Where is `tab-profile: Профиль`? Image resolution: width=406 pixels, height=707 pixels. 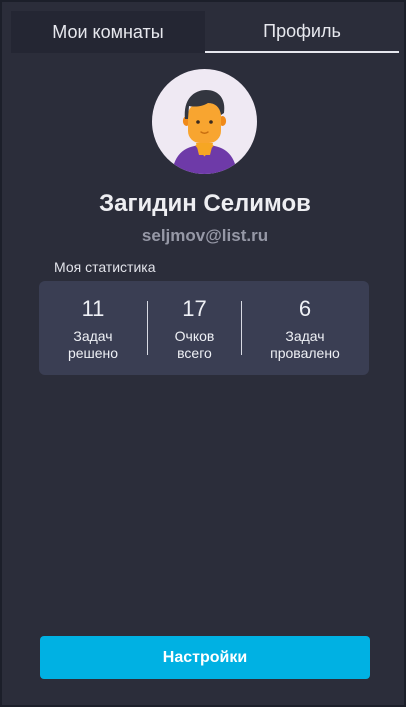
tab-profile: Профиль is located at coordinates (302, 32).